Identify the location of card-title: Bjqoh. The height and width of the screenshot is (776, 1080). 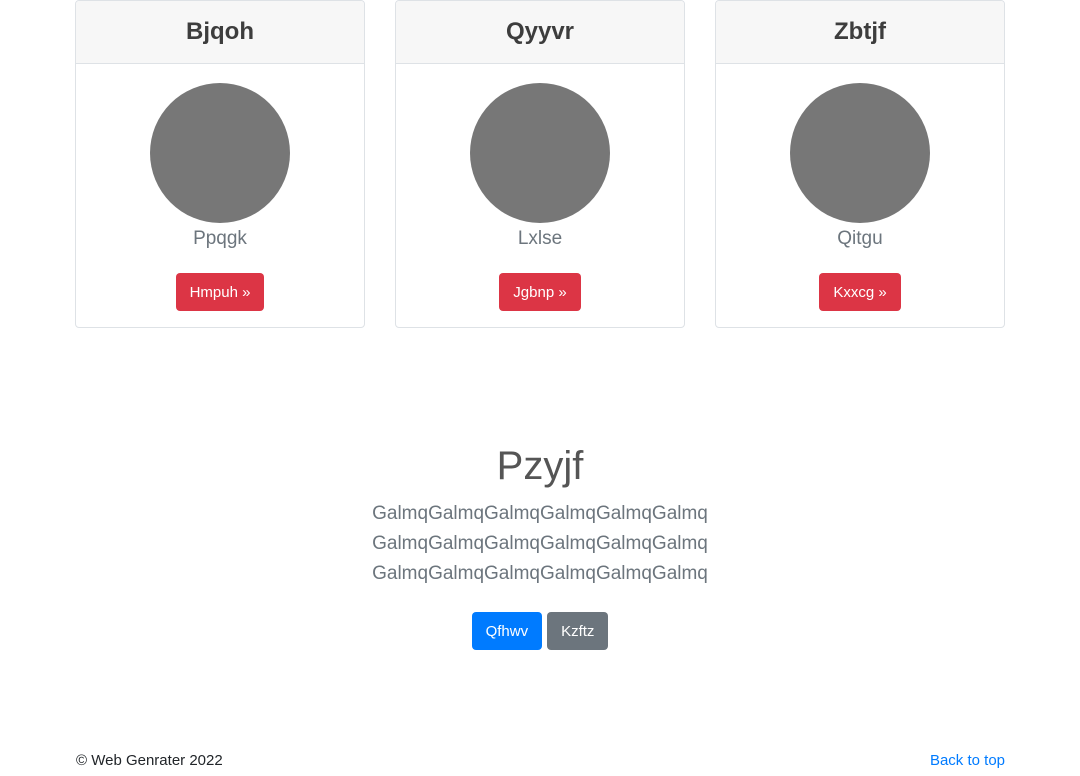
(220, 32).